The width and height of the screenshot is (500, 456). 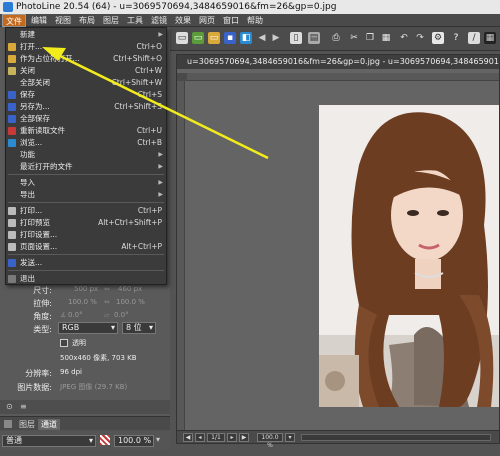 I want to click on annotation-arrow, so click(x=155, y=103).